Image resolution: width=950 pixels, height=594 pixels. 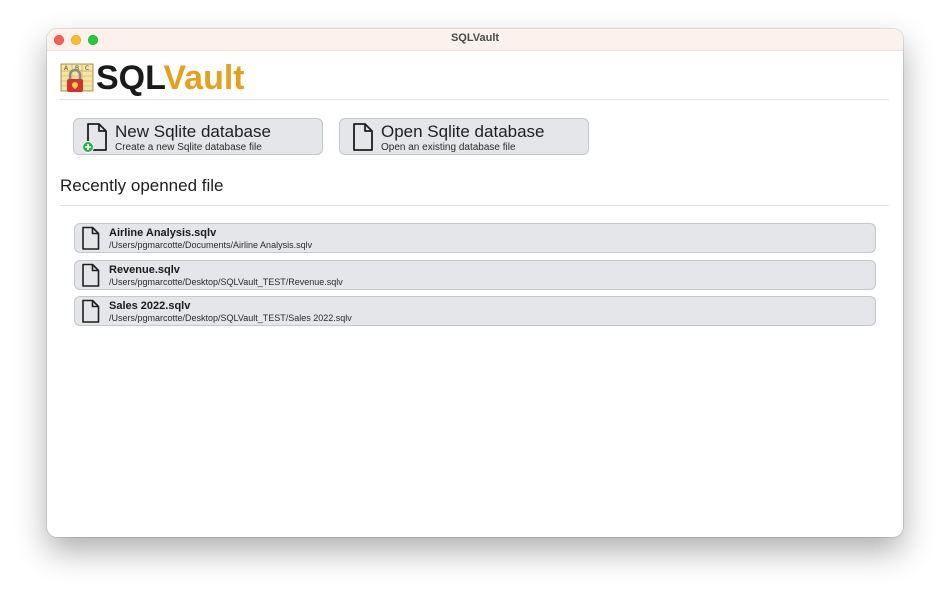 I want to click on new-database-title: New Sqlite database, so click(x=193, y=131).